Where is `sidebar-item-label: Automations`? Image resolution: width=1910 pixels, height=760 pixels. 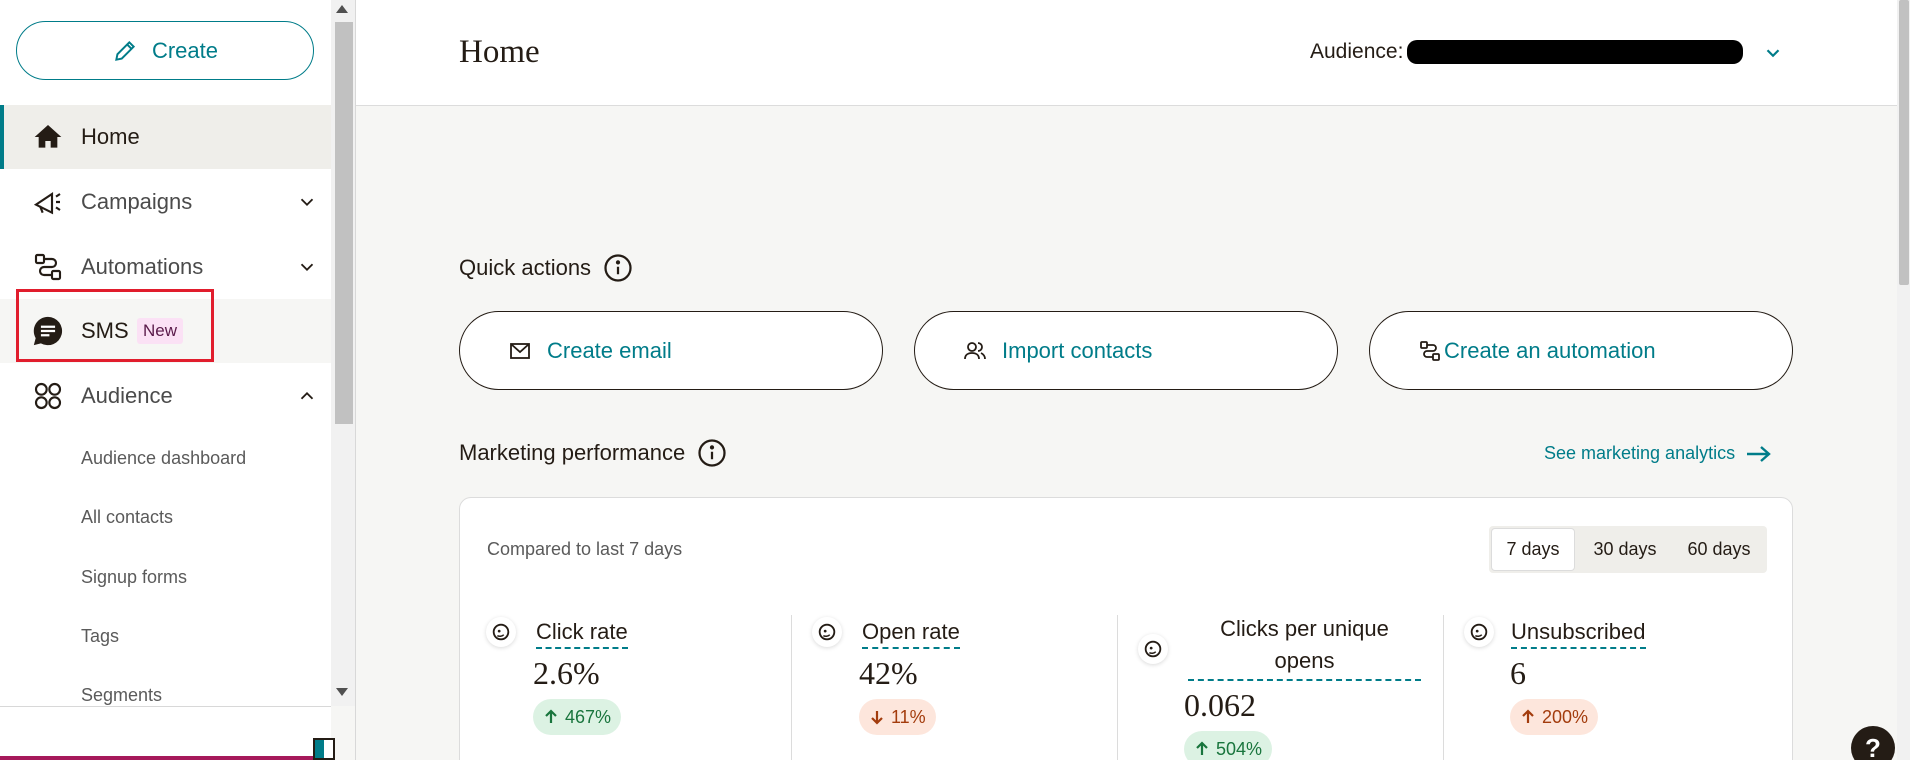
sidebar-item-label: Automations is located at coordinates (142, 266).